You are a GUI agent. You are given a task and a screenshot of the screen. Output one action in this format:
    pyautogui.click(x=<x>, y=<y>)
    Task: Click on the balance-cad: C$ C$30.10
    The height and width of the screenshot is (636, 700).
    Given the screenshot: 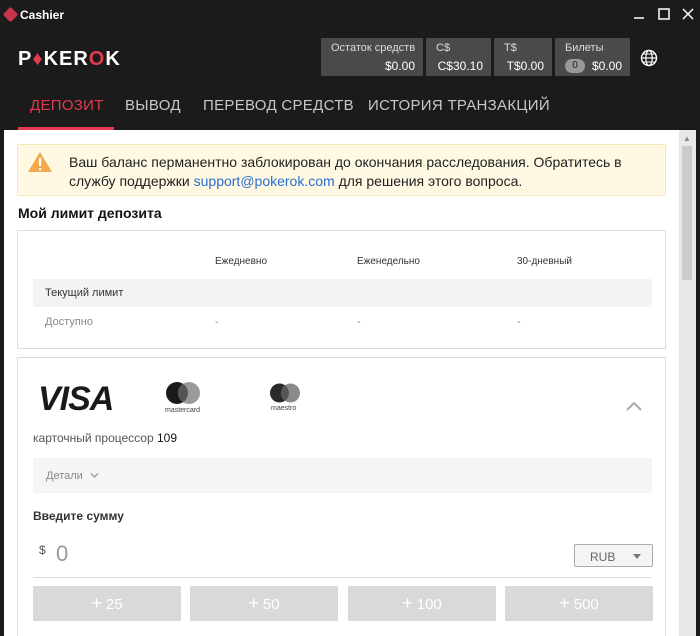 What is the action you would take?
    pyautogui.click(x=458, y=57)
    